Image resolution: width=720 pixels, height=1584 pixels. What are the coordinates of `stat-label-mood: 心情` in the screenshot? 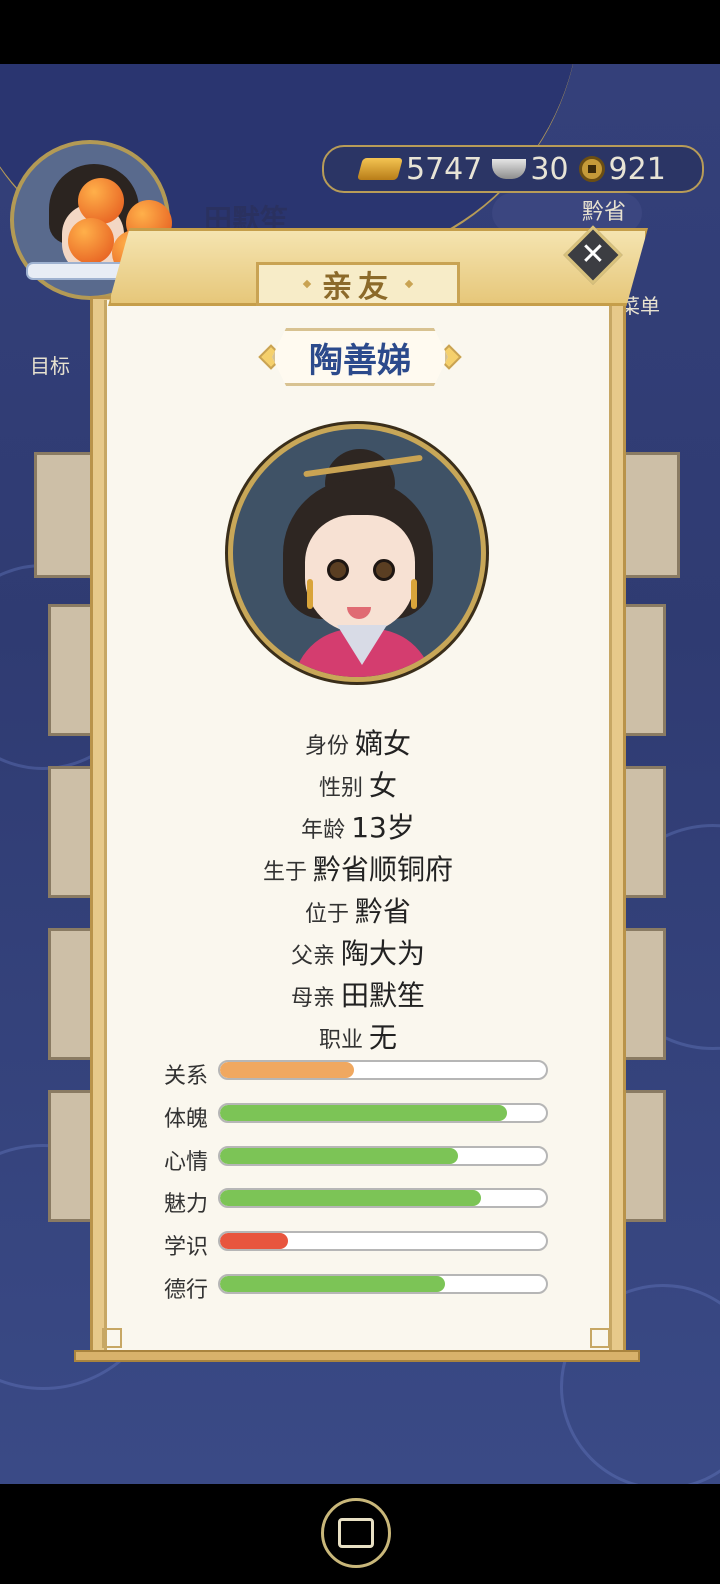 It's located at (186, 1162).